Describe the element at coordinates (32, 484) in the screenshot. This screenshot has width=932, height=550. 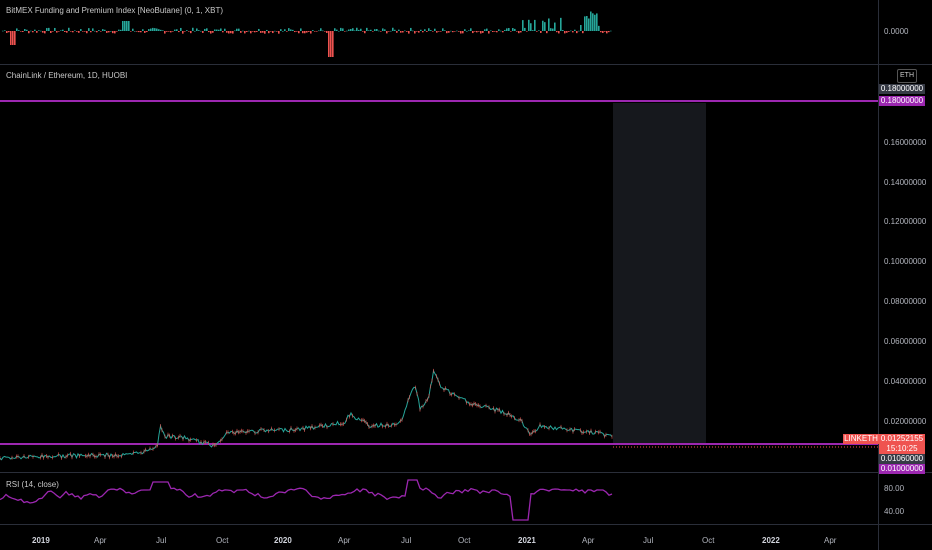
I see `rsi-legend: RSI (14, close)` at that location.